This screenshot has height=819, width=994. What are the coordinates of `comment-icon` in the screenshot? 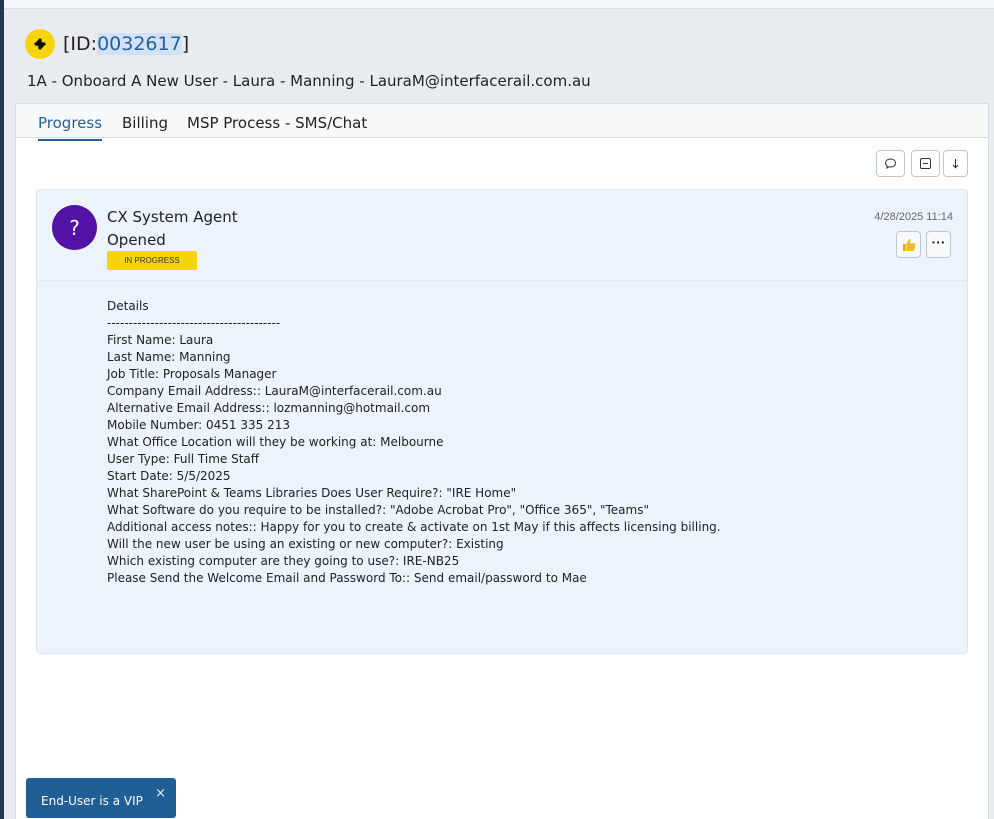 It's located at (890, 163).